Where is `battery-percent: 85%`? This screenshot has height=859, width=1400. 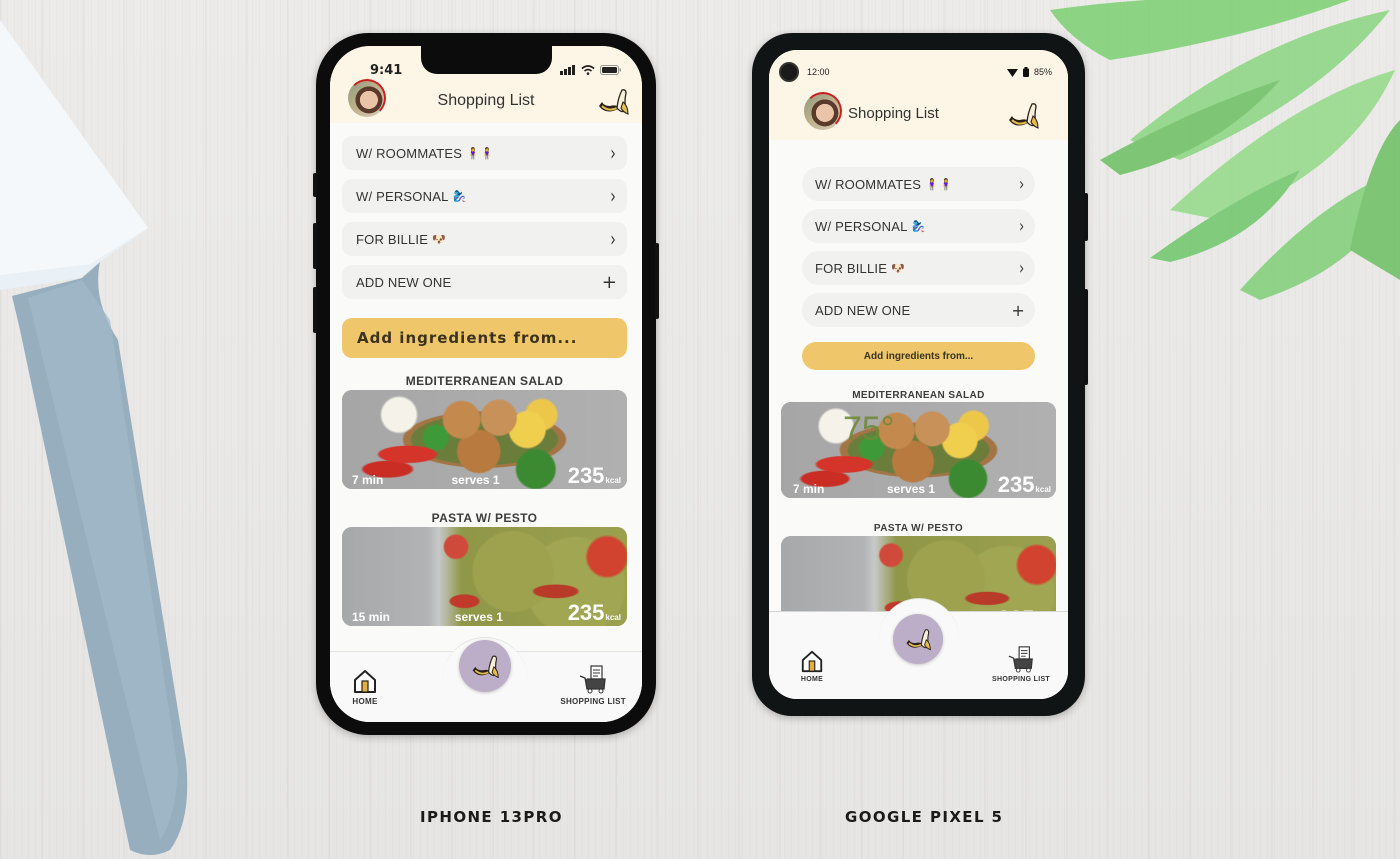
battery-percent: 85% is located at coordinates (1042, 72).